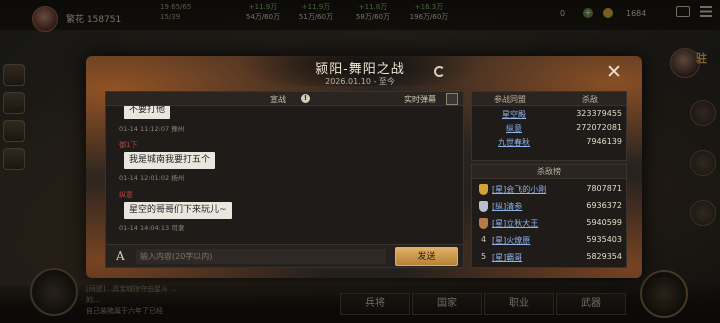 Image resolution: width=720 pixels, height=323 pixels. Describe the element at coordinates (549, 172) in the screenshot. I see `leaderboard-title: 杀敌榜` at that location.